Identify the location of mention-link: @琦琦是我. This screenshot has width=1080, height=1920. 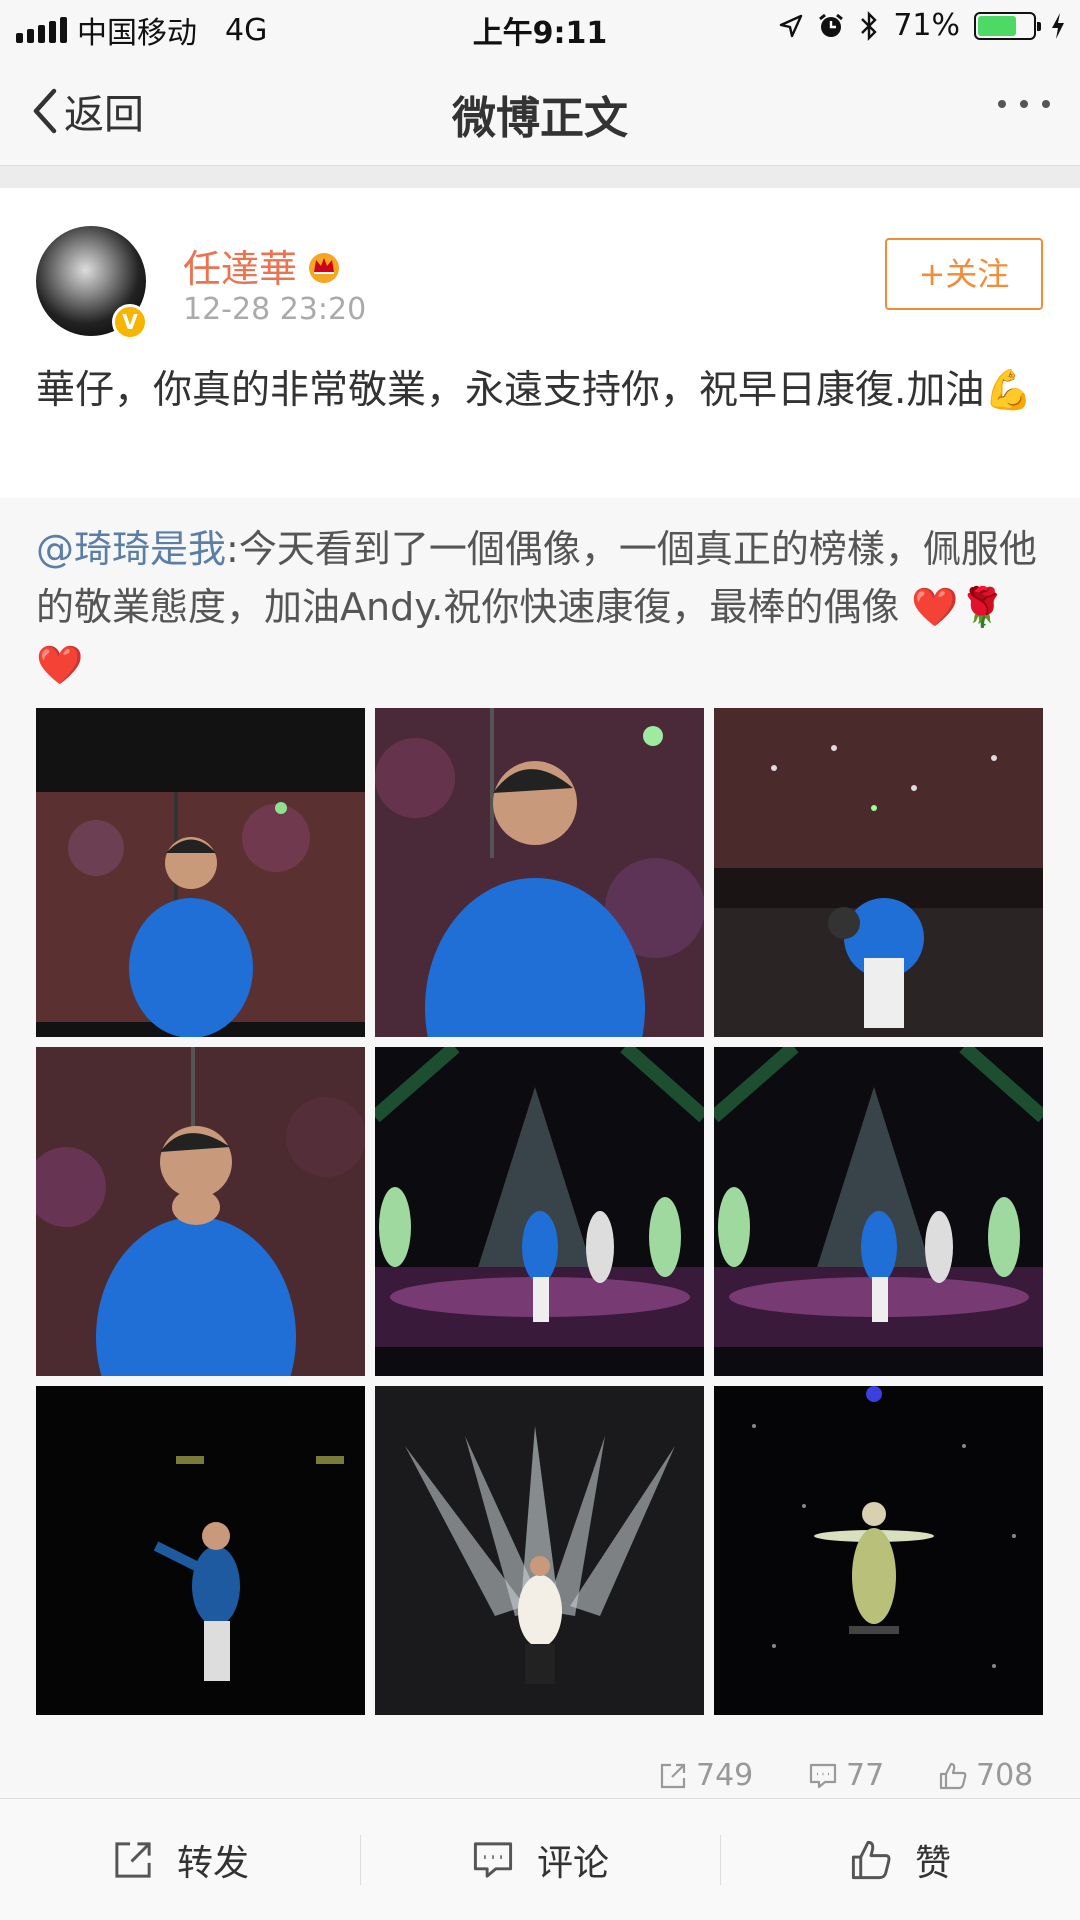
(131, 549).